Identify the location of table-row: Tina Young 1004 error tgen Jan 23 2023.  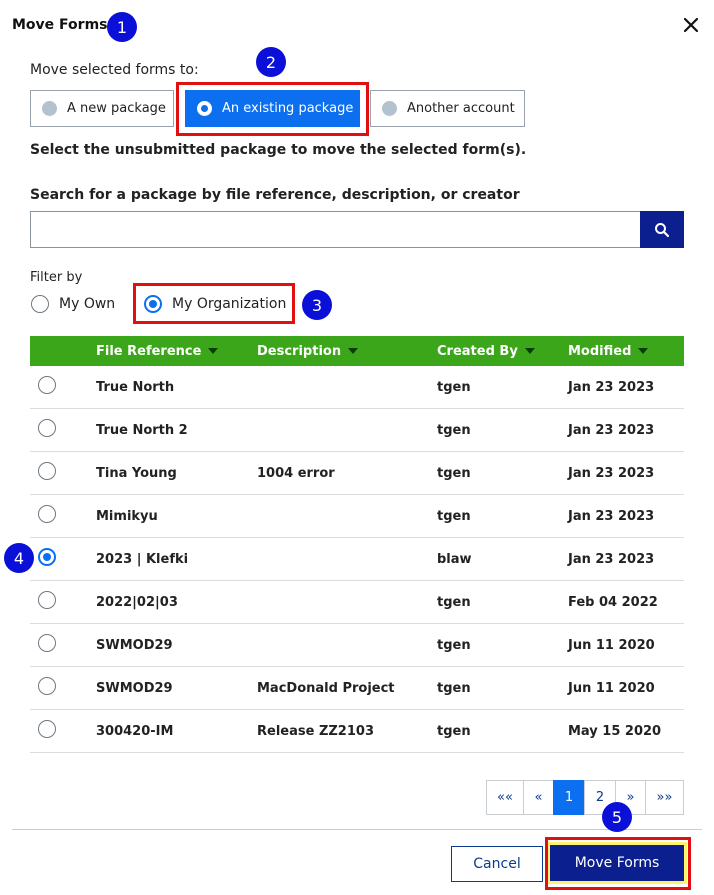
(357, 473).